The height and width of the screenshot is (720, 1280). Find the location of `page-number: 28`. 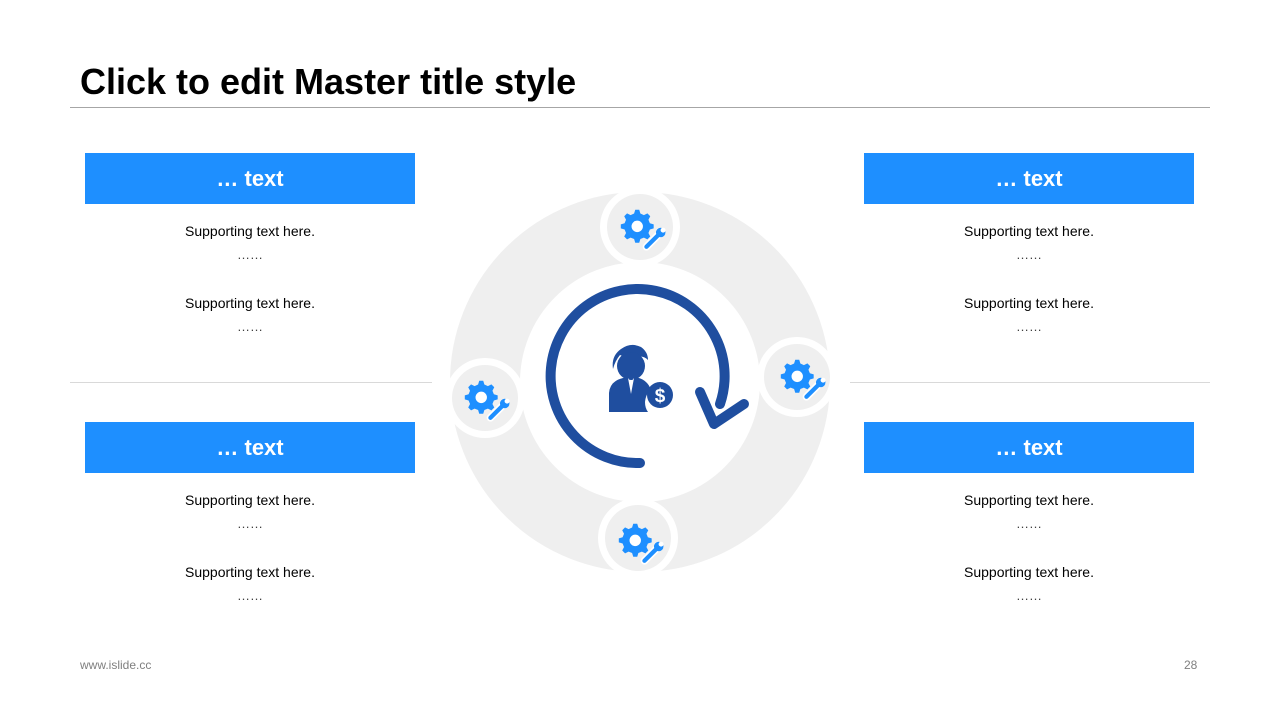

page-number: 28 is located at coordinates (1191, 665).